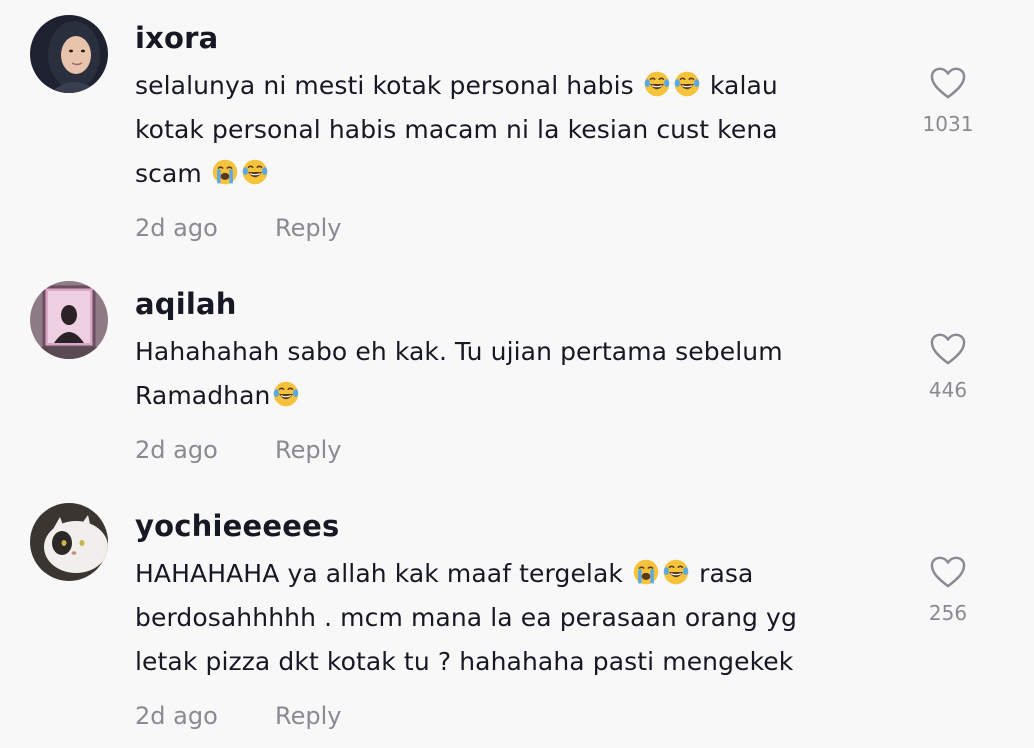  I want to click on like-control: 446, so click(948, 367).